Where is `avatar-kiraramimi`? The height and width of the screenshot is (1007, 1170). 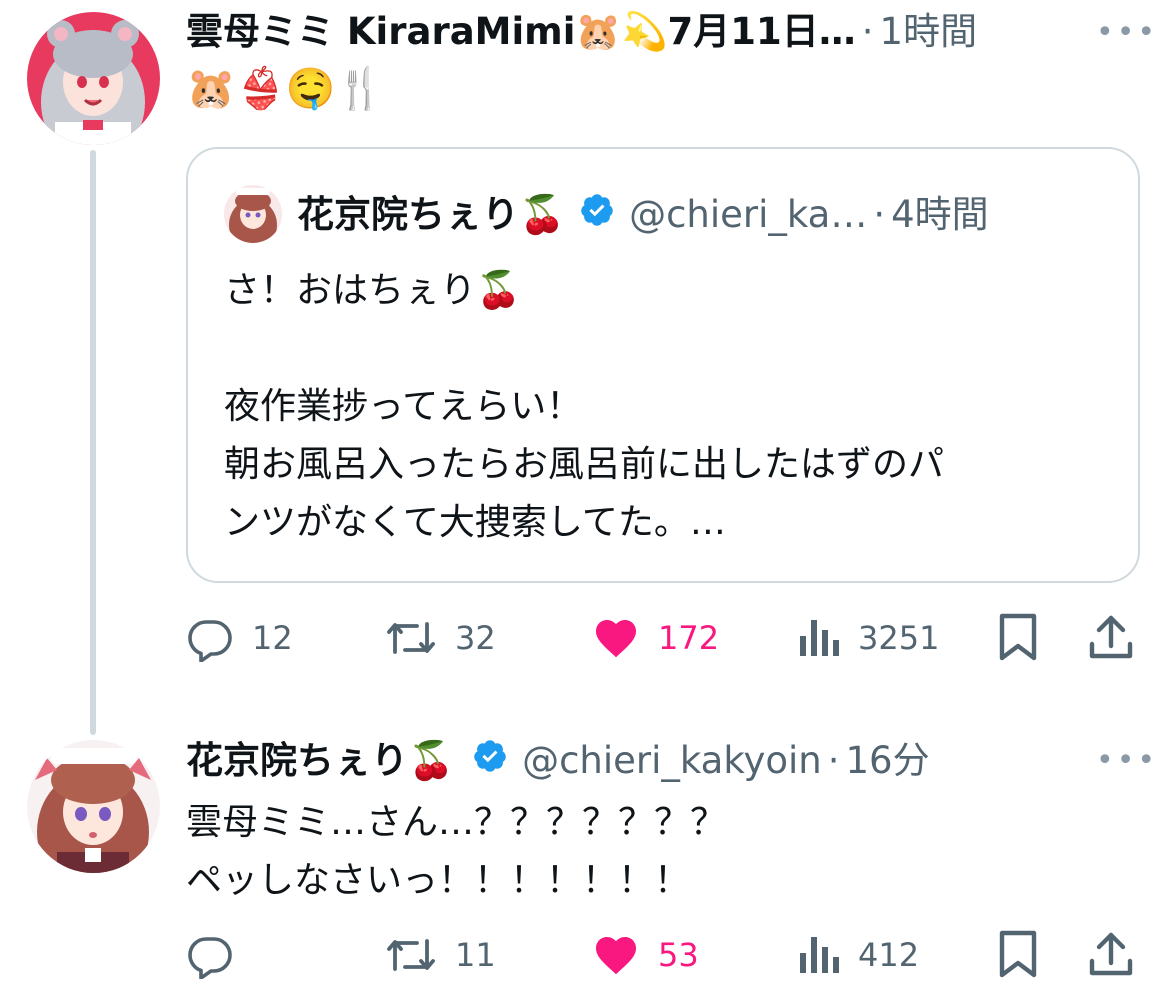 avatar-kiraramimi is located at coordinates (93, 78).